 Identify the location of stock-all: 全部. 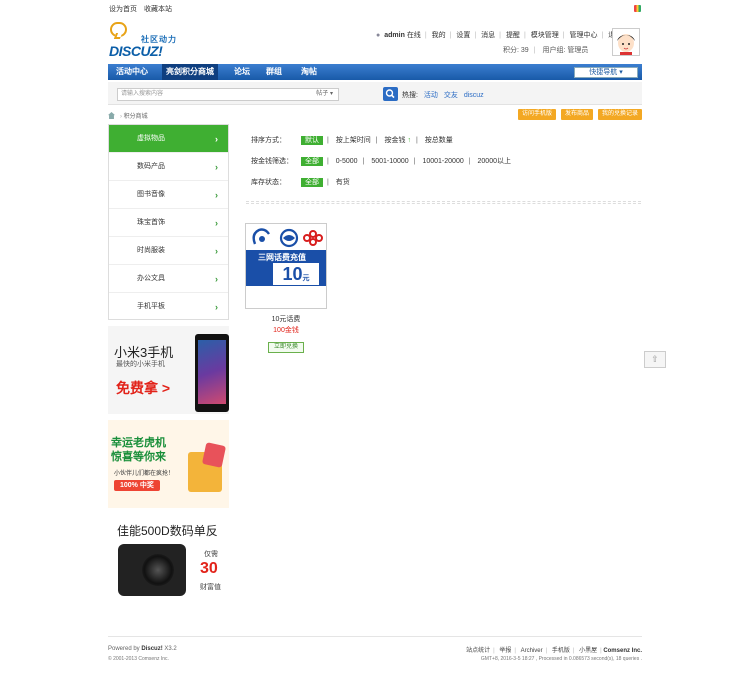
(311, 182).